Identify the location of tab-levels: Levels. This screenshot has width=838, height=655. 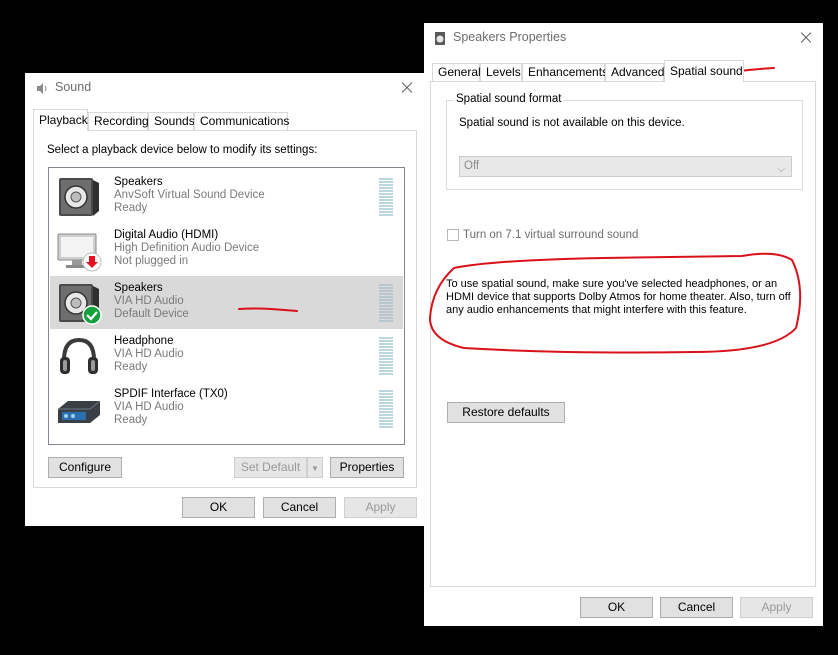
(501, 72).